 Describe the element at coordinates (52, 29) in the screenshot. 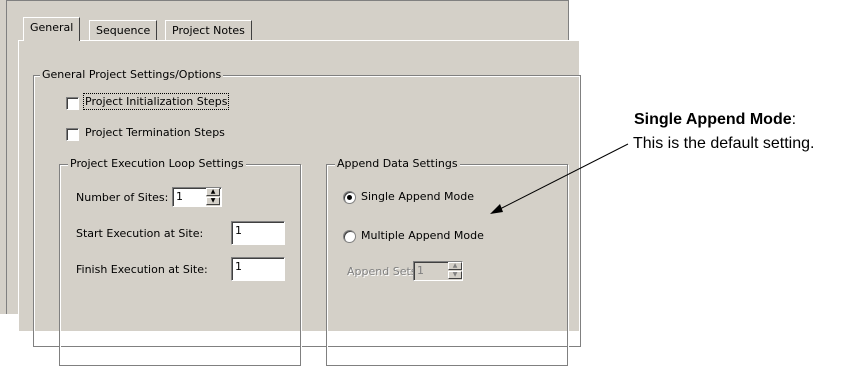

I see `tab-general: General` at that location.